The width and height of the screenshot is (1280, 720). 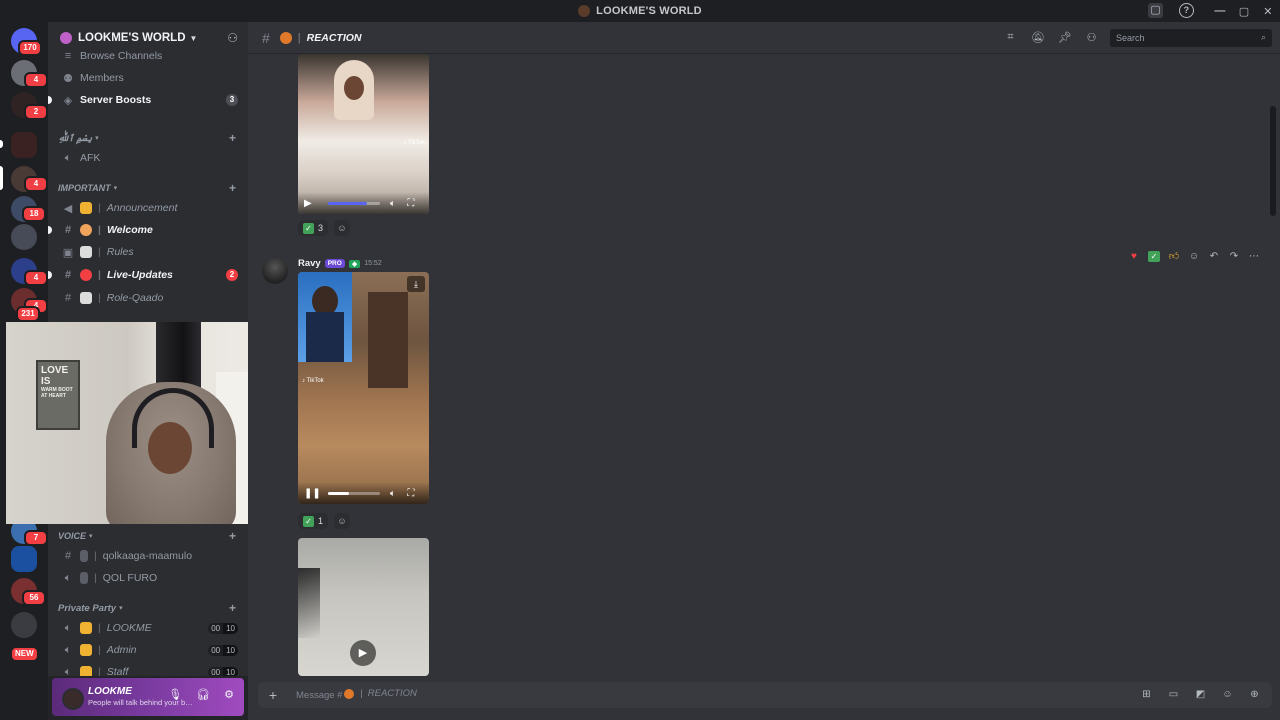 I want to click on category-private-party: Private Party ▾ +, so click(x=151, y=608).